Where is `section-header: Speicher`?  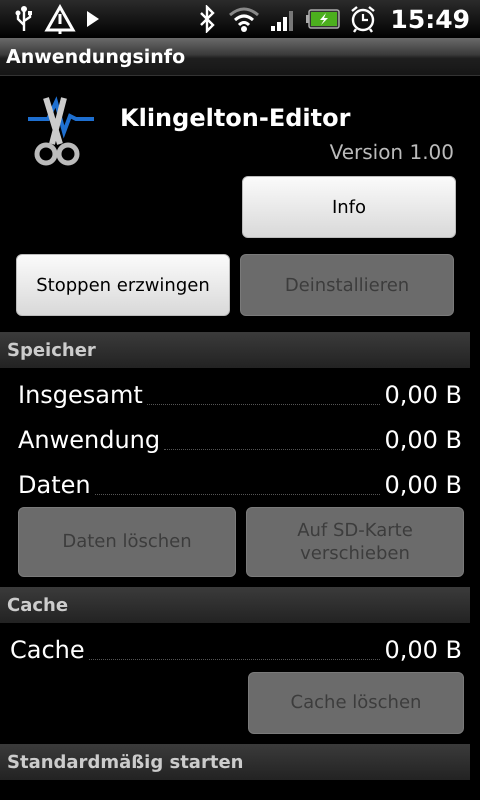
section-header: Speicher is located at coordinates (235, 350).